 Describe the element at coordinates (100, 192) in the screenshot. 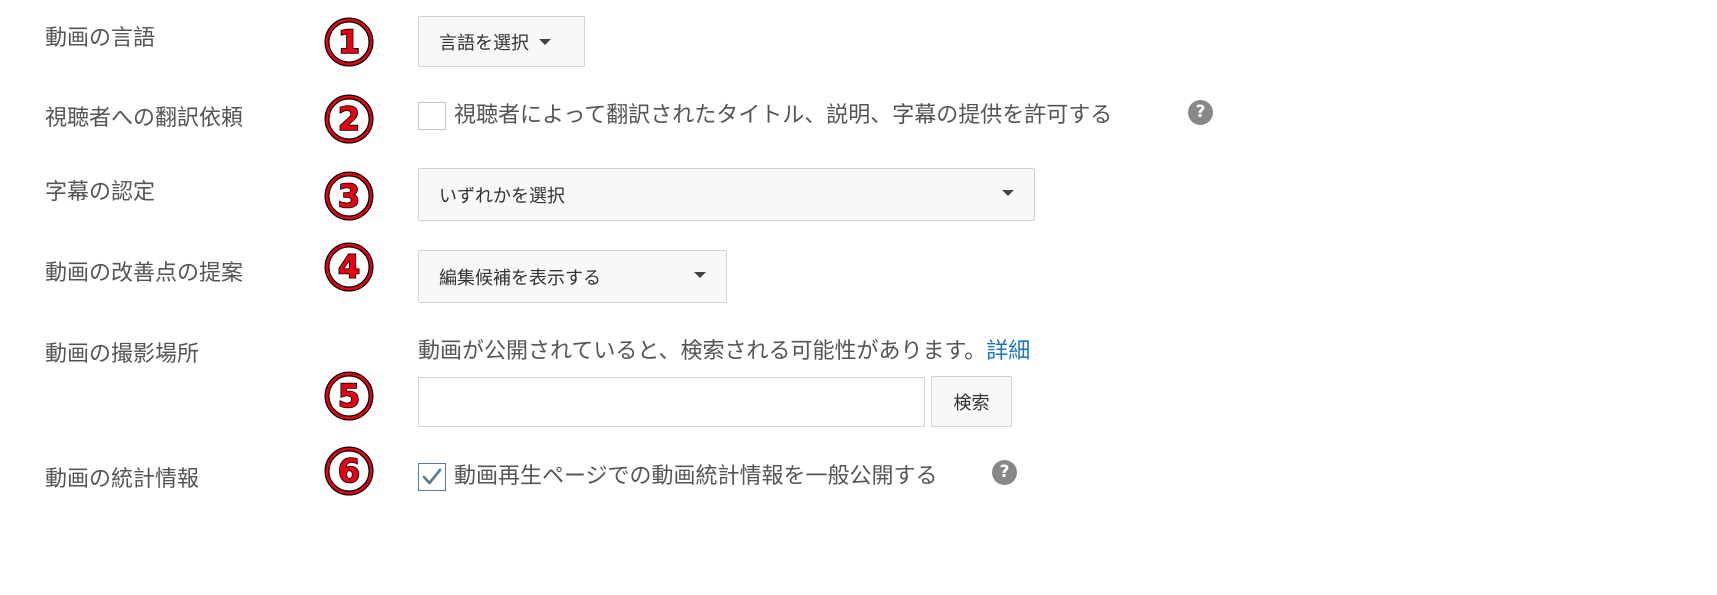

I see `caption-certification-label: 字幕の認定` at that location.